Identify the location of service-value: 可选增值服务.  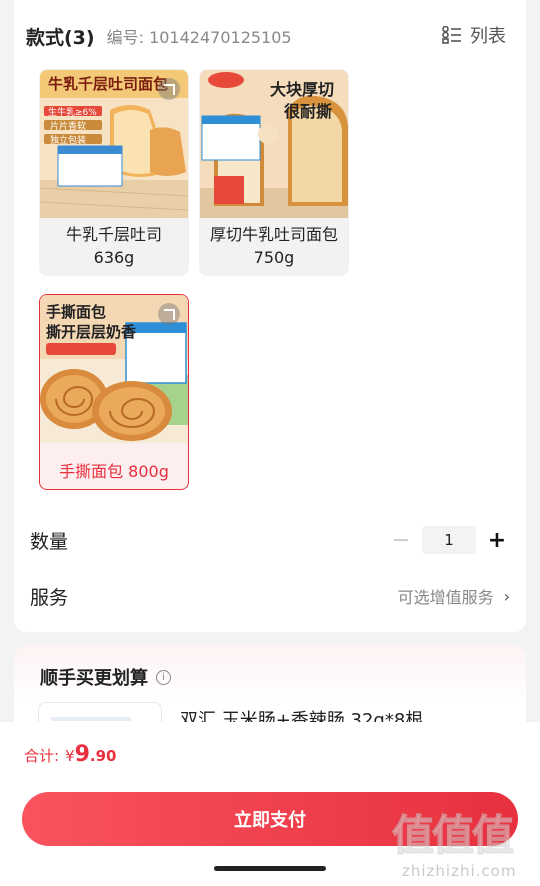
(445, 597).